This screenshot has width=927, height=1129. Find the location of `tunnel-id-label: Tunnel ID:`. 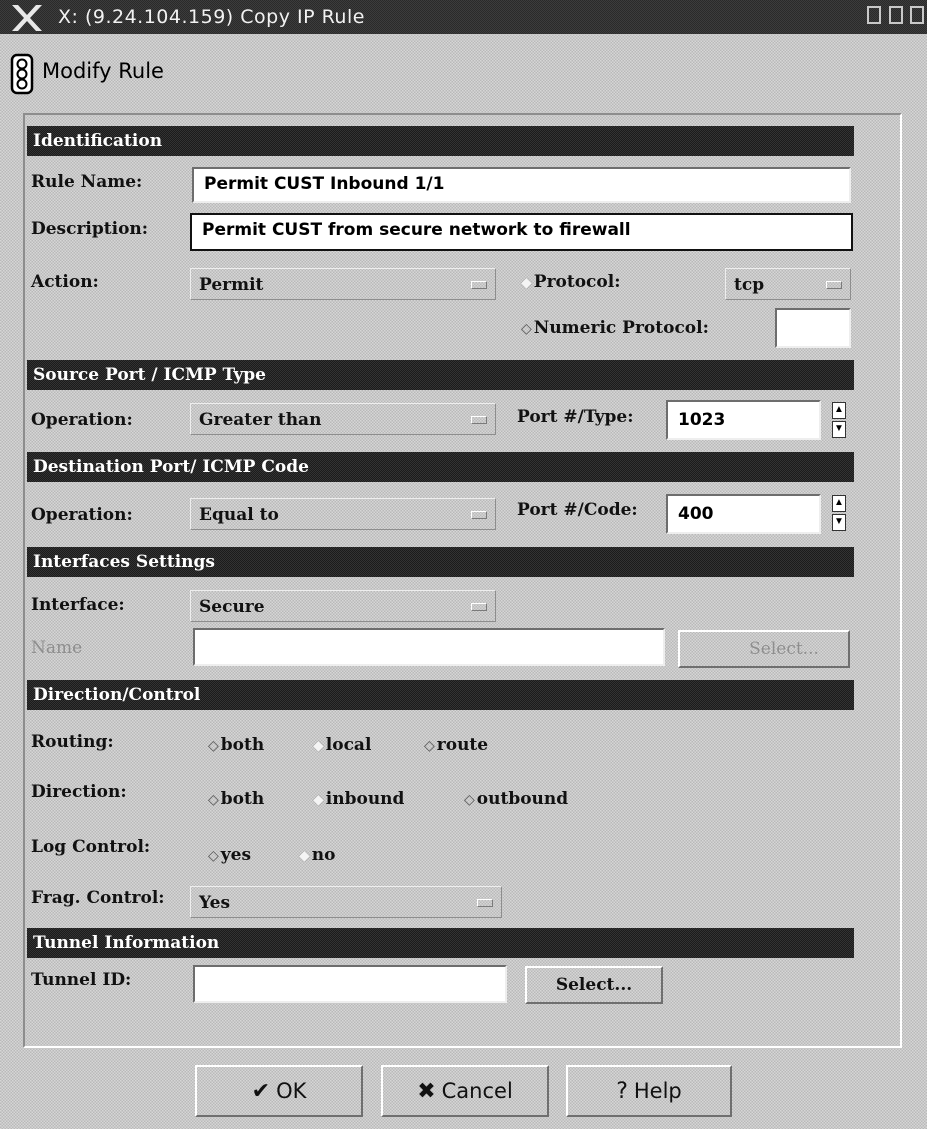

tunnel-id-label: Tunnel ID: is located at coordinates (81, 980).